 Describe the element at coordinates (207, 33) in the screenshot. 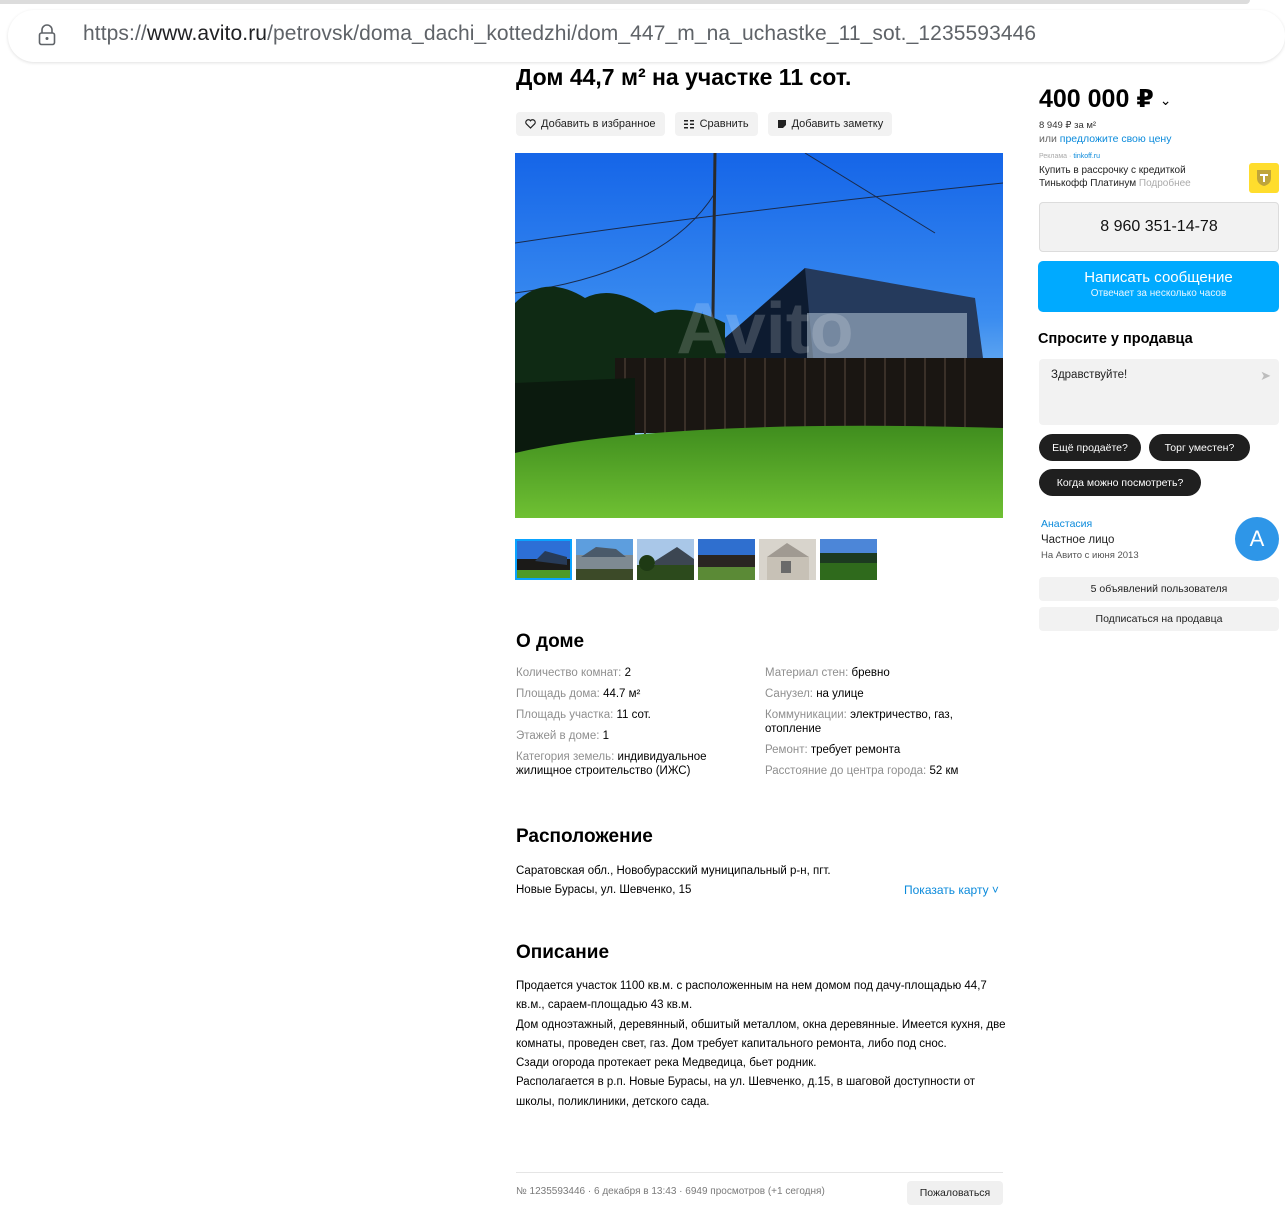

I see `url-host: www.avito.ru` at that location.